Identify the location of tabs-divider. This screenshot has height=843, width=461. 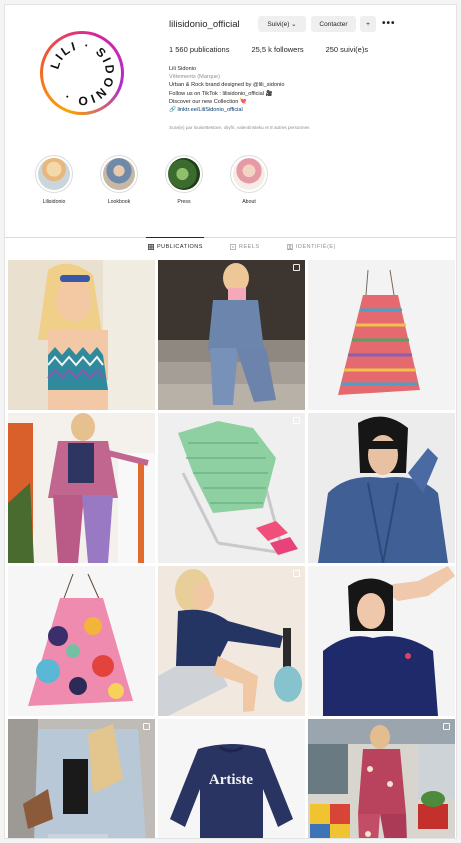
(230, 237).